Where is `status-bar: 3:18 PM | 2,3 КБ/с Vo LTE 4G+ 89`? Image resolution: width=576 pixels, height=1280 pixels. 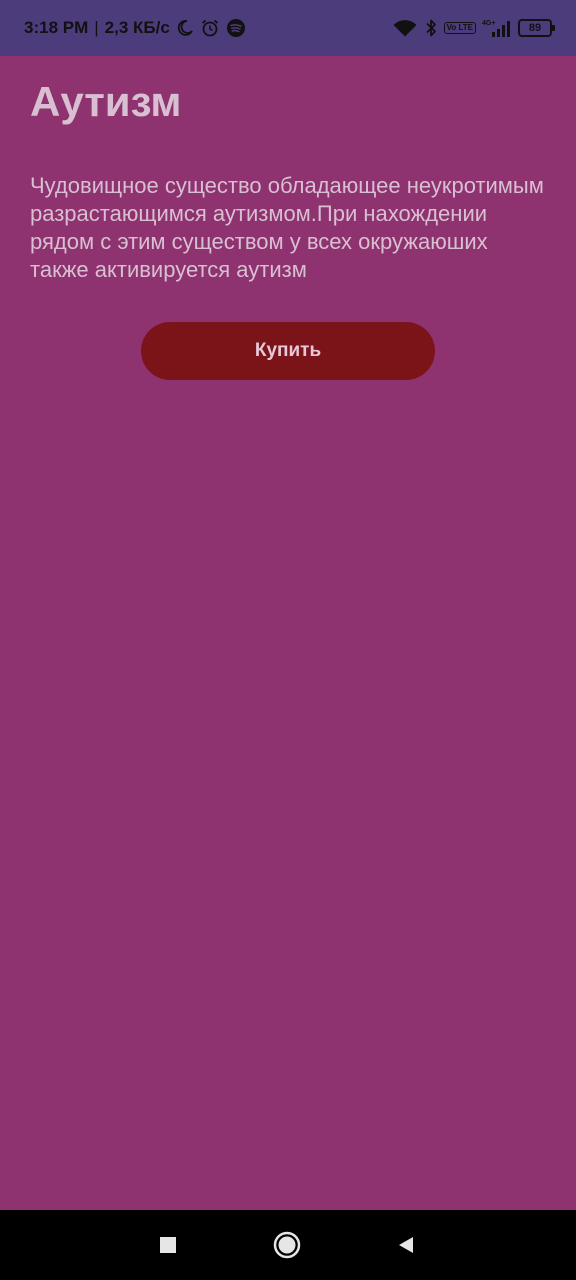 status-bar: 3:18 PM | 2,3 КБ/с Vo LTE 4G+ 89 is located at coordinates (288, 28).